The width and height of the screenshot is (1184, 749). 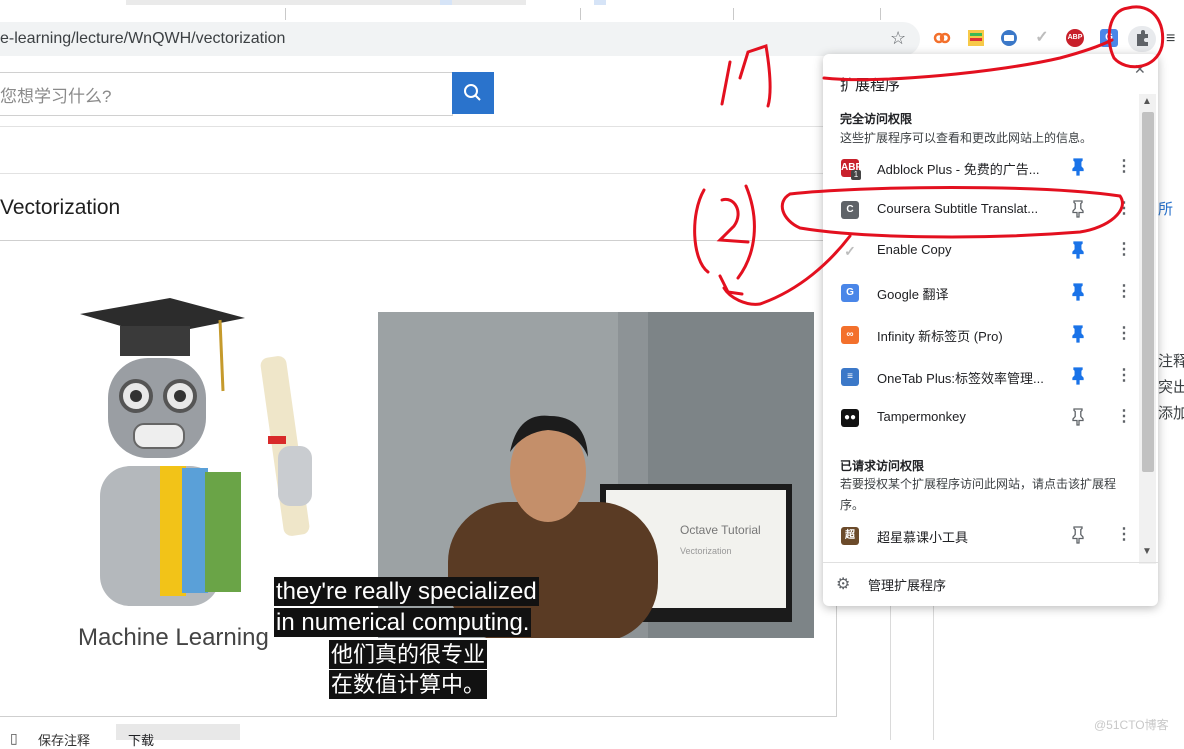 I want to click on lecture-title: Vectorization, so click(x=60, y=207).